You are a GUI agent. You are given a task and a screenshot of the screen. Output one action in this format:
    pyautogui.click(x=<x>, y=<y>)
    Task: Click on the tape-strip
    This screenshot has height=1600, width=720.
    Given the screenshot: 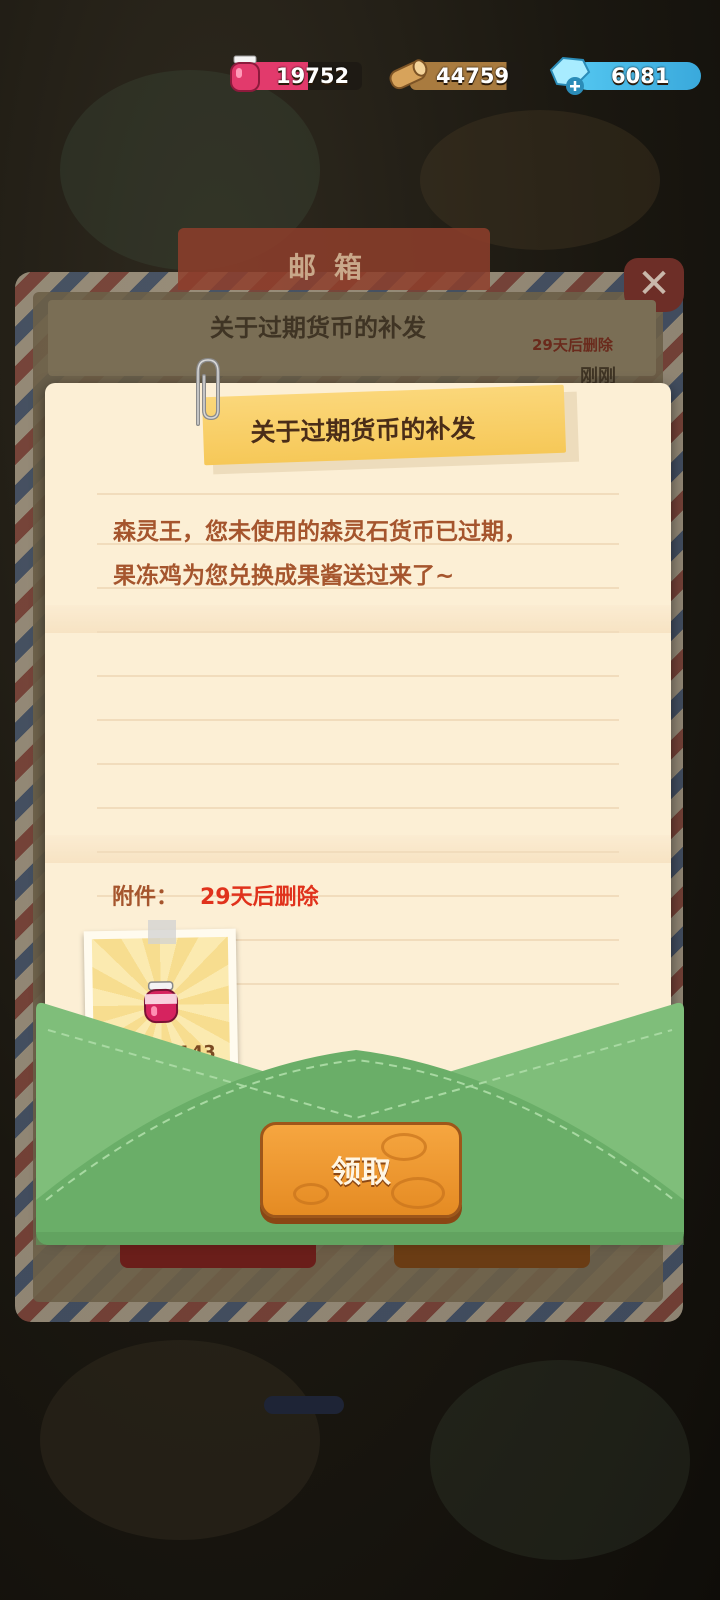 What is the action you would take?
    pyautogui.click(x=162, y=932)
    